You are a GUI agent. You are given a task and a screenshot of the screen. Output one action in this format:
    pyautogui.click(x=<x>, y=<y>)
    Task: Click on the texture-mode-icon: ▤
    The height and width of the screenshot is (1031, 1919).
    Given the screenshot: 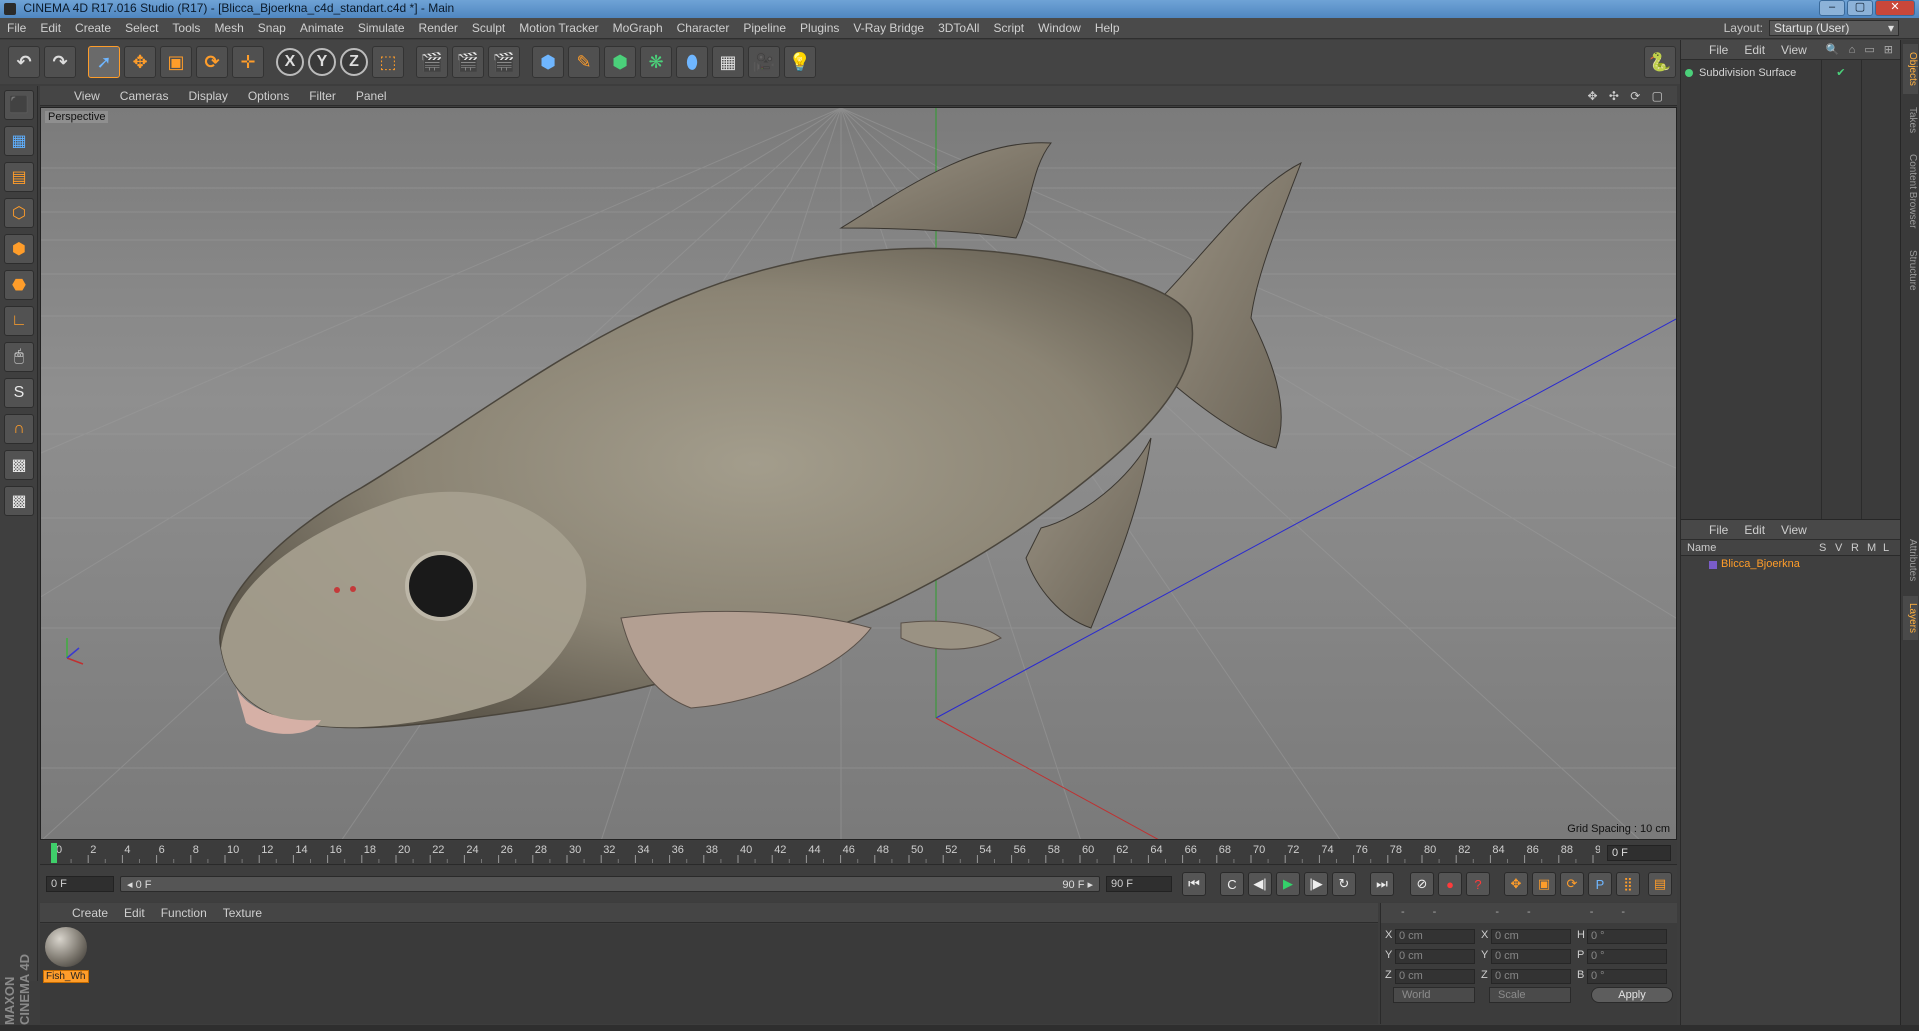 What is the action you would take?
    pyautogui.click(x=19, y=177)
    